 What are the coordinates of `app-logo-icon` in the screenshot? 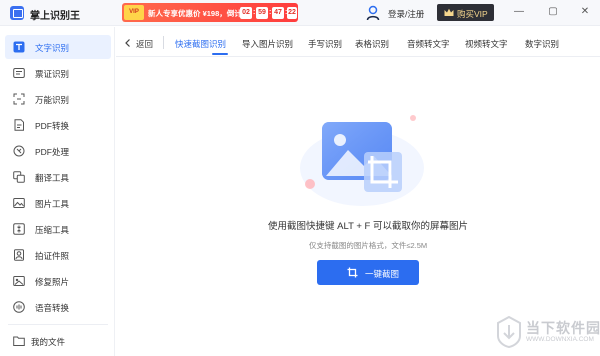 It's located at (17, 13).